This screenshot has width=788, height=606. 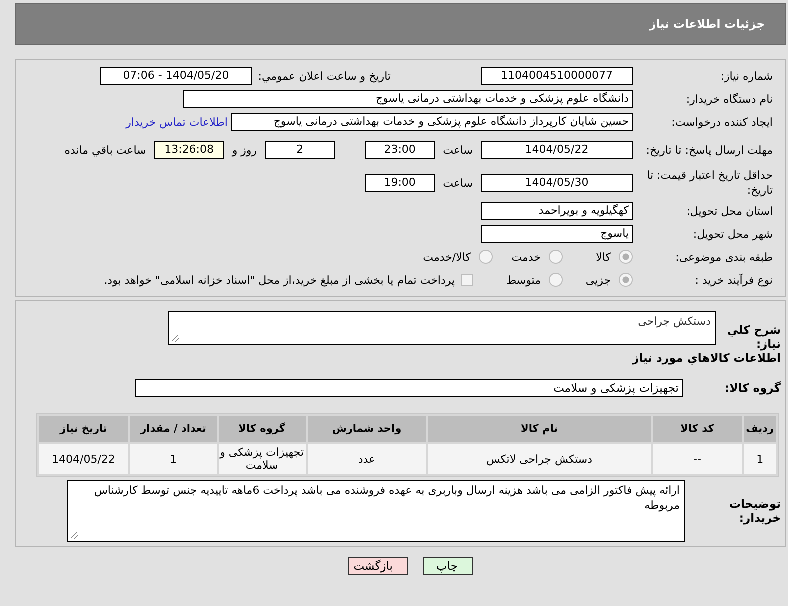 I want to click on column-header: گروه کالا, so click(x=262, y=429).